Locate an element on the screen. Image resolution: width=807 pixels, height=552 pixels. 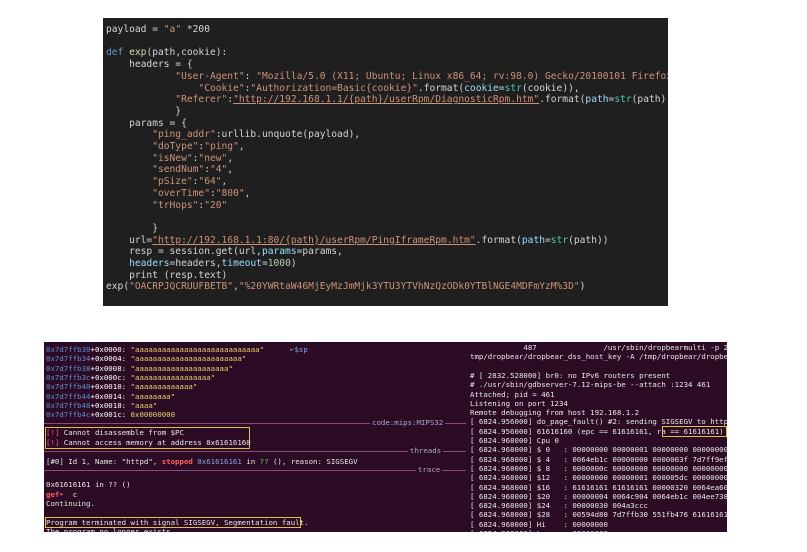
stack-row: 0x7d7ffb3c+0x000c: "aaaaaaaaaaaaaaaaa" is located at coordinates (130, 377).